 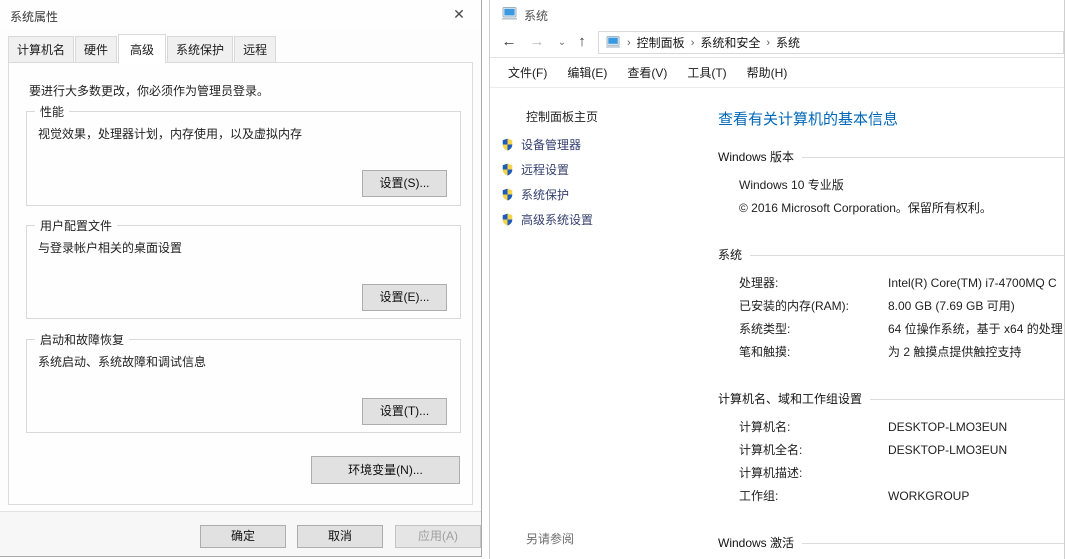 What do you see at coordinates (509, 41) in the screenshot?
I see `back-icon: ←` at bounding box center [509, 41].